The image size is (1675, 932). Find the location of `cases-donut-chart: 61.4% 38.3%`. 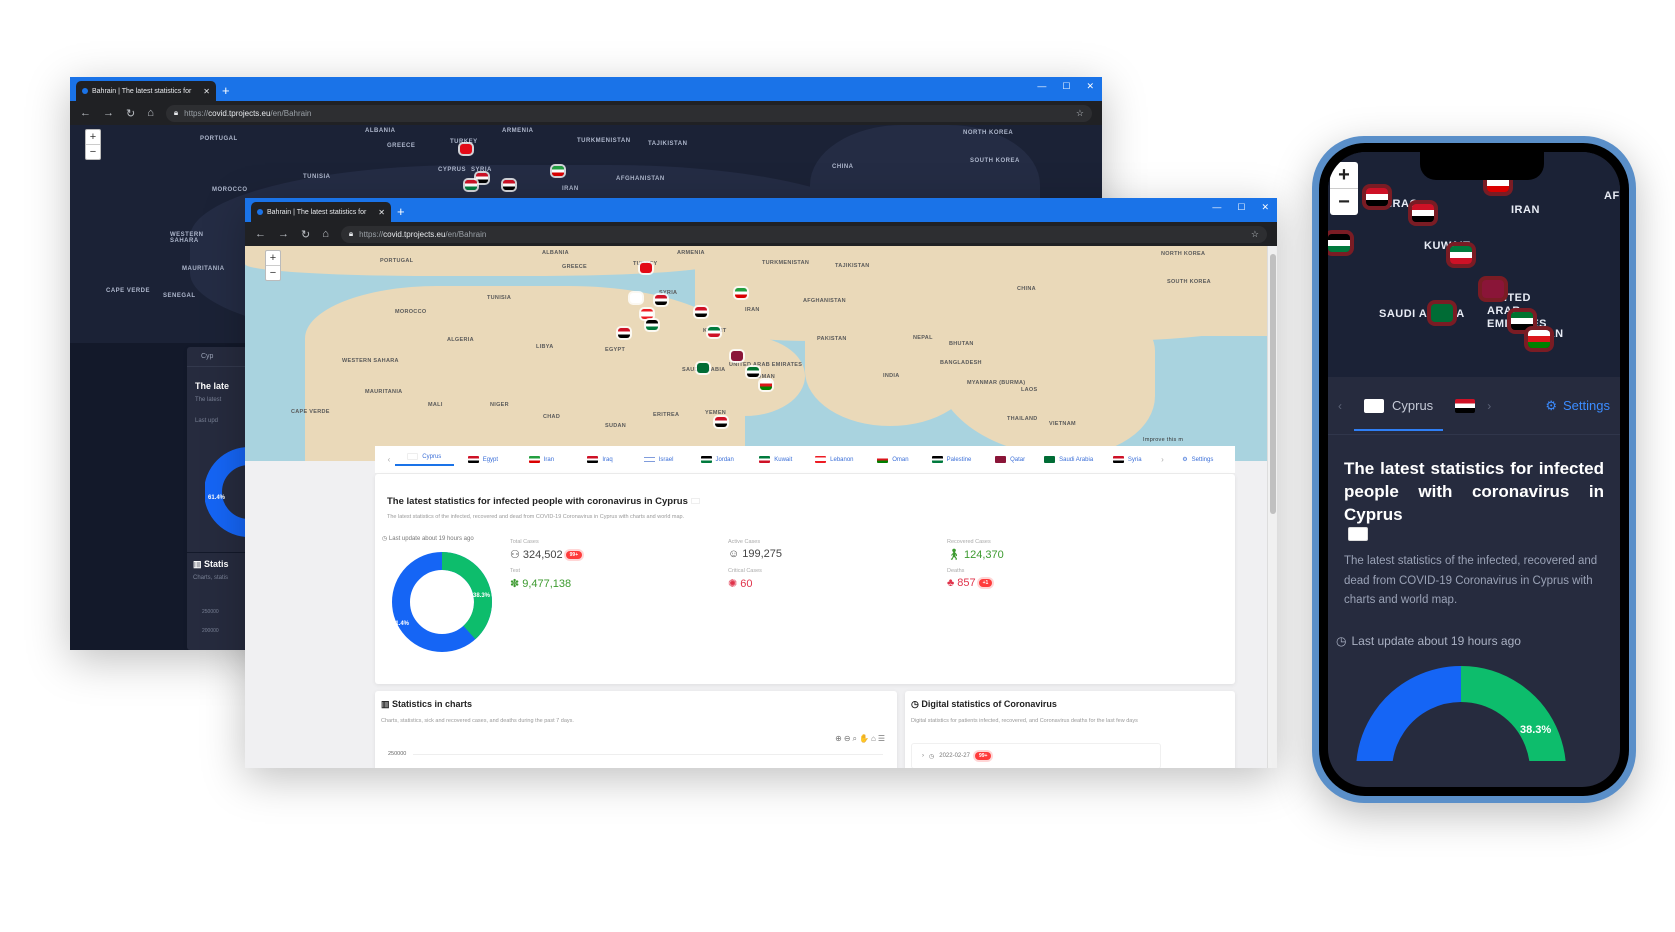

cases-donut-chart: 61.4% 38.3% is located at coordinates (442, 602).